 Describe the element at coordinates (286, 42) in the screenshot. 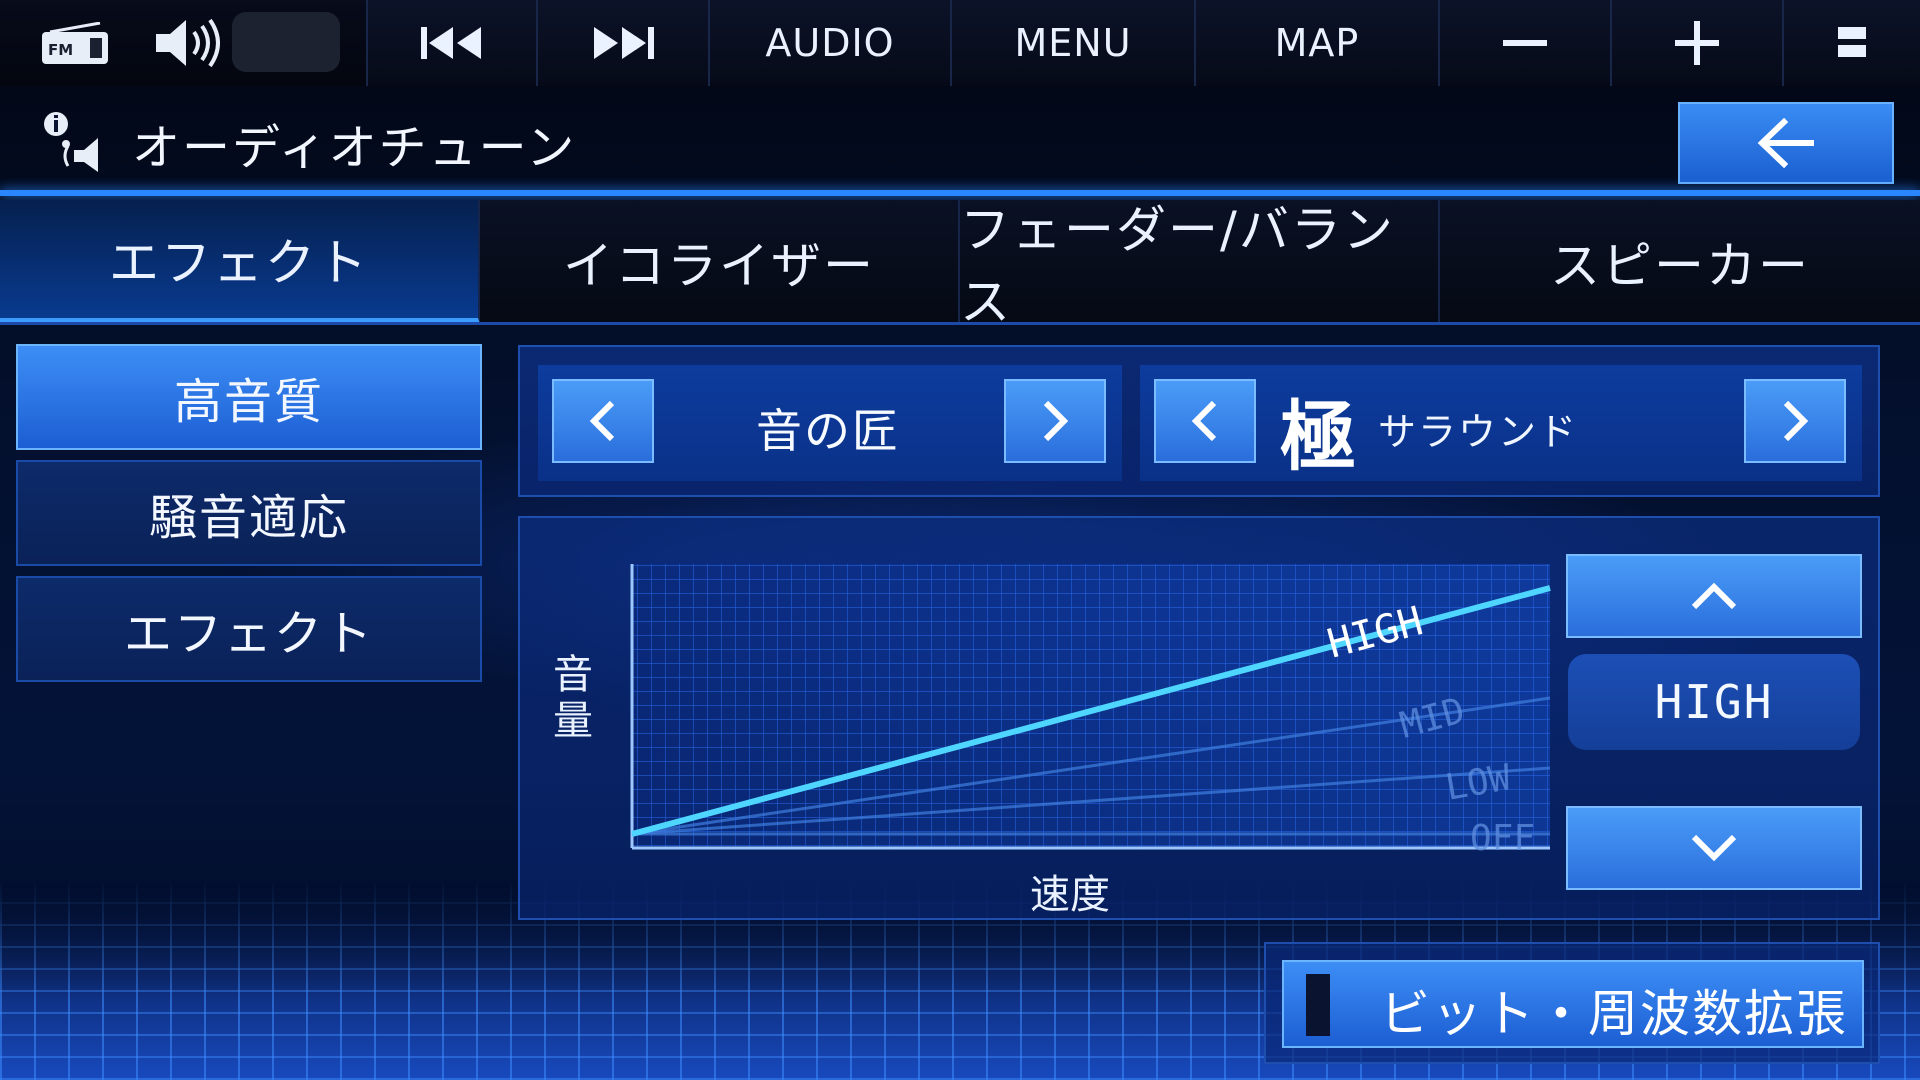

I see `status-indicator` at that location.